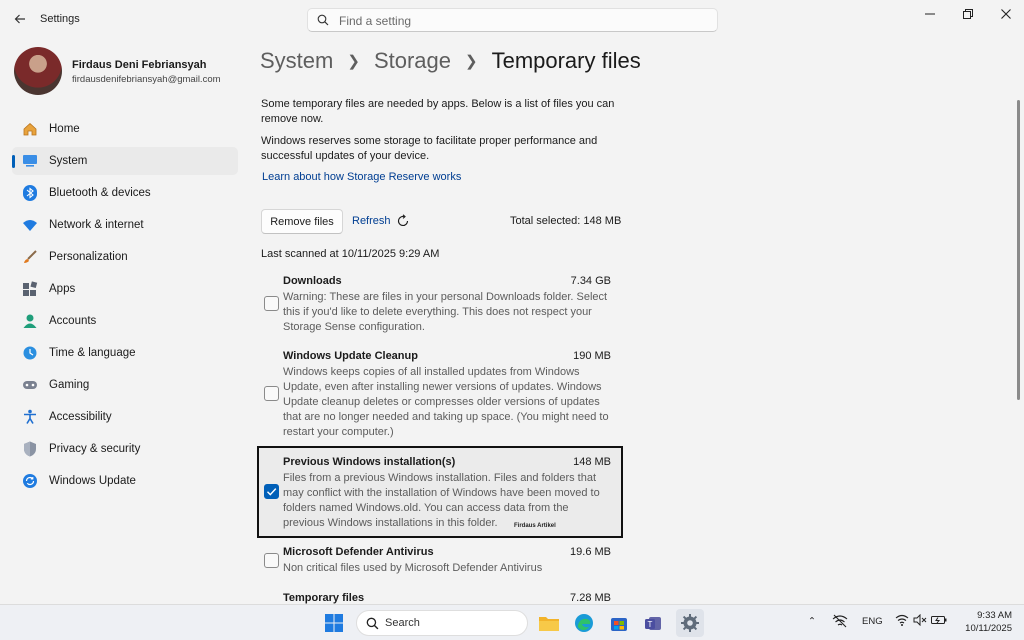 The width and height of the screenshot is (1024, 640). What do you see at coordinates (590, 281) in the screenshot?
I see `item-size: 7.34 GB` at bounding box center [590, 281].